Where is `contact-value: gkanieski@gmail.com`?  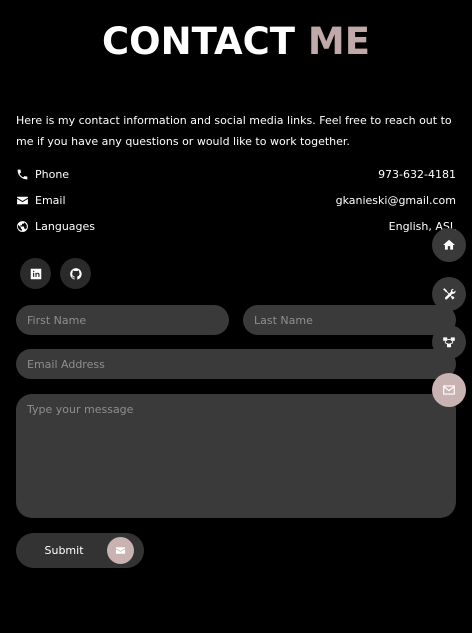 contact-value: gkanieski@gmail.com is located at coordinates (395, 200).